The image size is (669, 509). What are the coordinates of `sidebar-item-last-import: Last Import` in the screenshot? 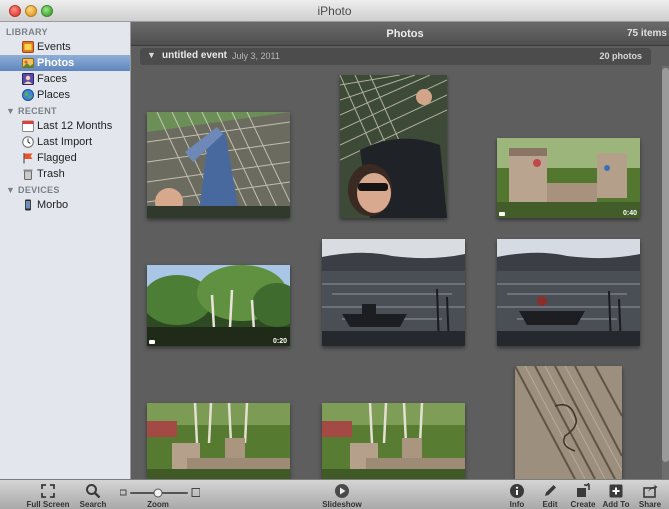 It's located at (65, 142).